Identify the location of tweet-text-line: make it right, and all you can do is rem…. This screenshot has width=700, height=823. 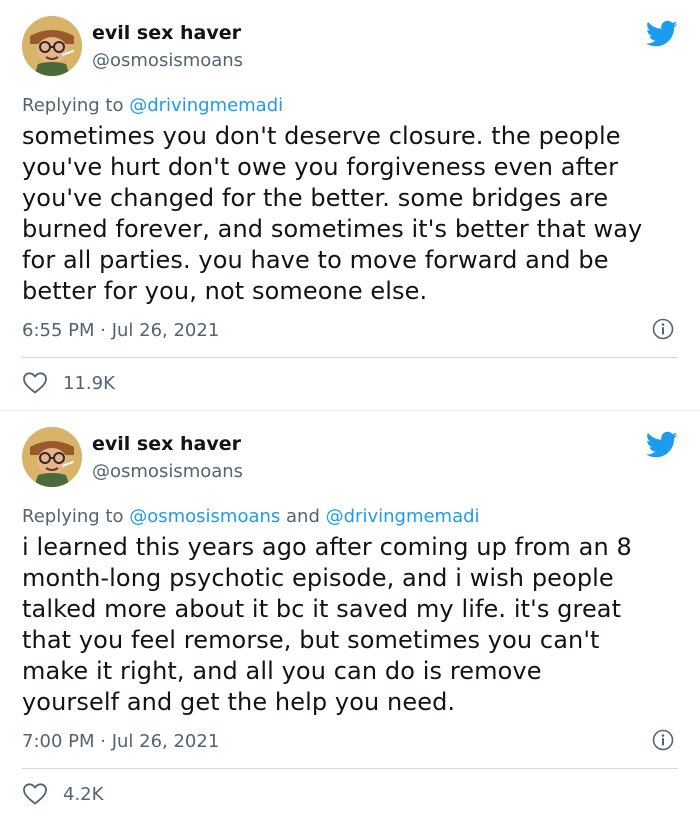
(282, 671).